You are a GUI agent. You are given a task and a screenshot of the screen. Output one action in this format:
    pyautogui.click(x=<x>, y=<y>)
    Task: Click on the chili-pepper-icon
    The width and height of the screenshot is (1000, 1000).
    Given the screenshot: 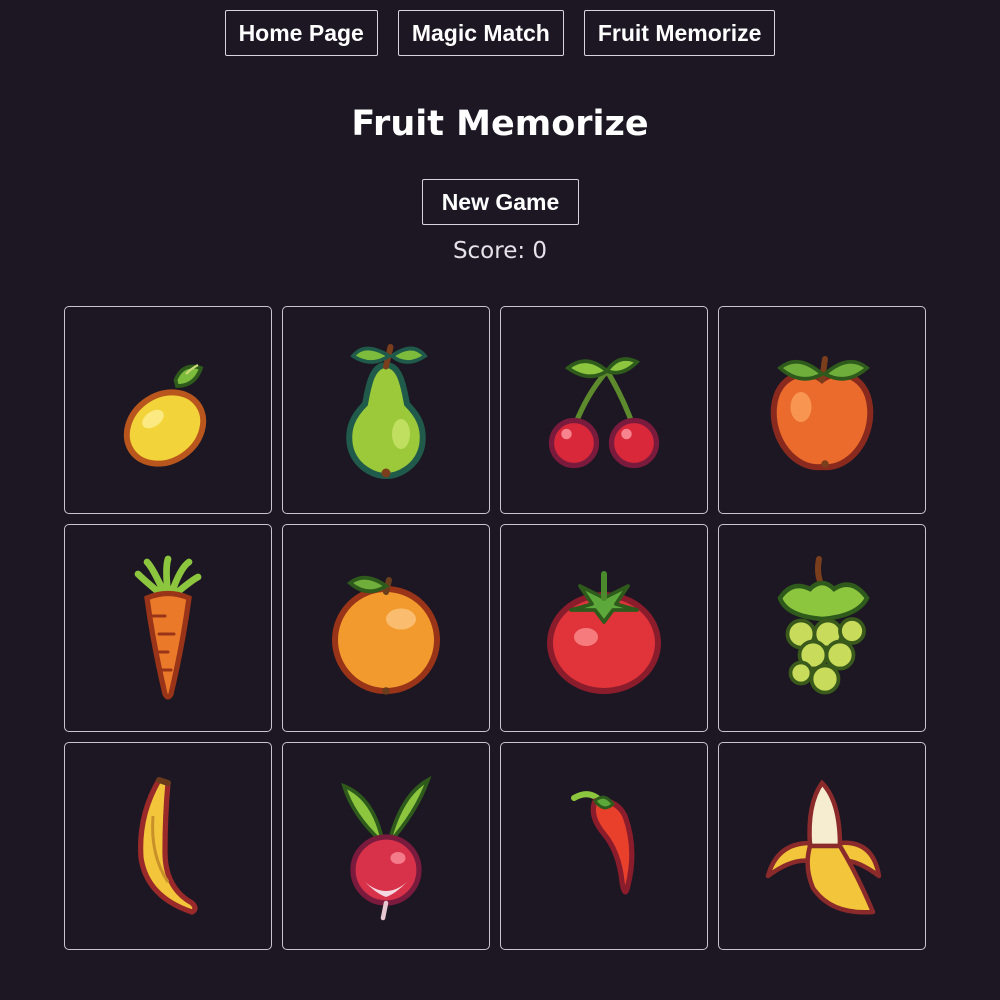 What is the action you would take?
    pyautogui.click(x=603, y=843)
    